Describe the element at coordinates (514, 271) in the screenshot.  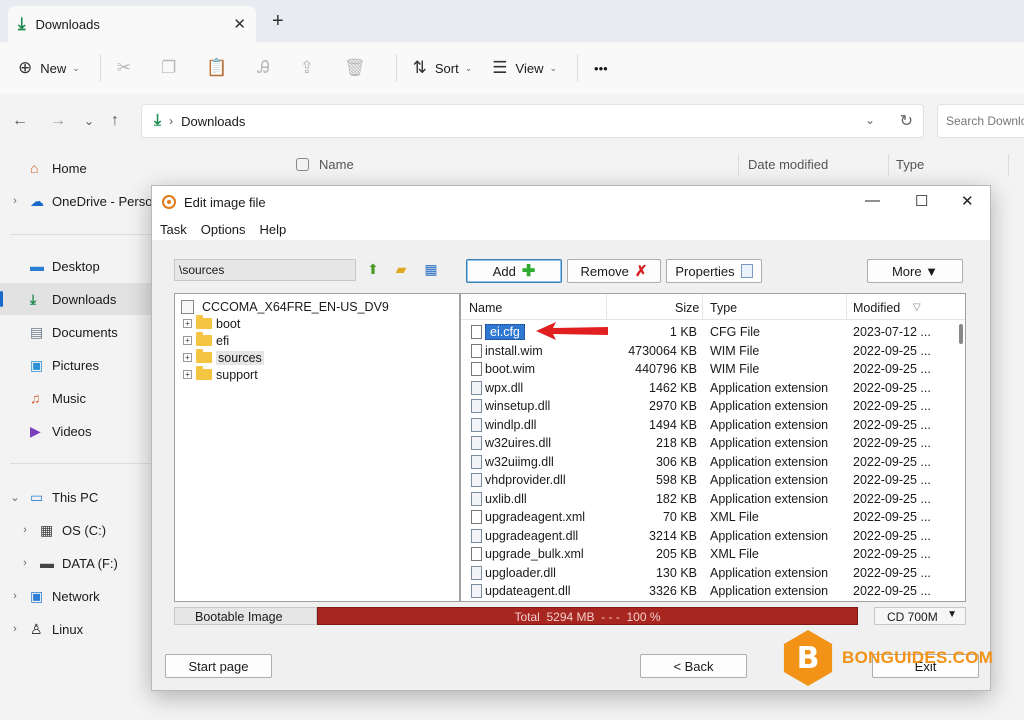
I see `add-button: Add ✚` at that location.